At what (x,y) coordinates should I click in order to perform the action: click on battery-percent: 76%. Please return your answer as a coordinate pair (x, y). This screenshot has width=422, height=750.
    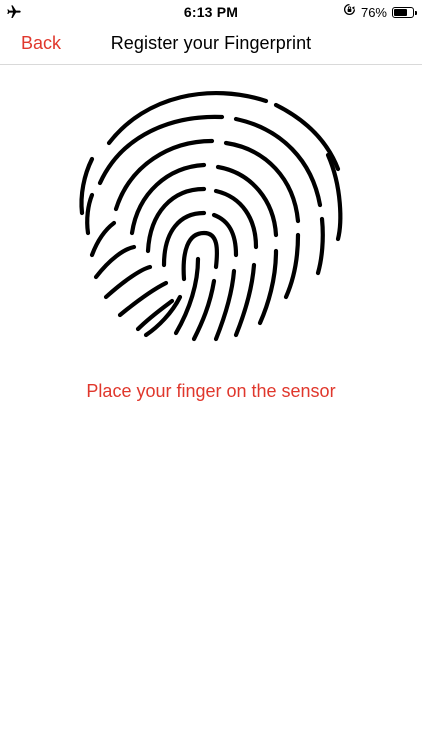
    Looking at the image, I should click on (373, 12).